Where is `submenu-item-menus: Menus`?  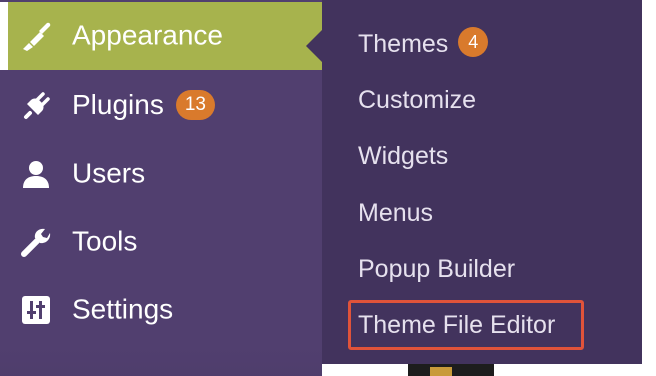
submenu-item-menus: Menus is located at coordinates (395, 213).